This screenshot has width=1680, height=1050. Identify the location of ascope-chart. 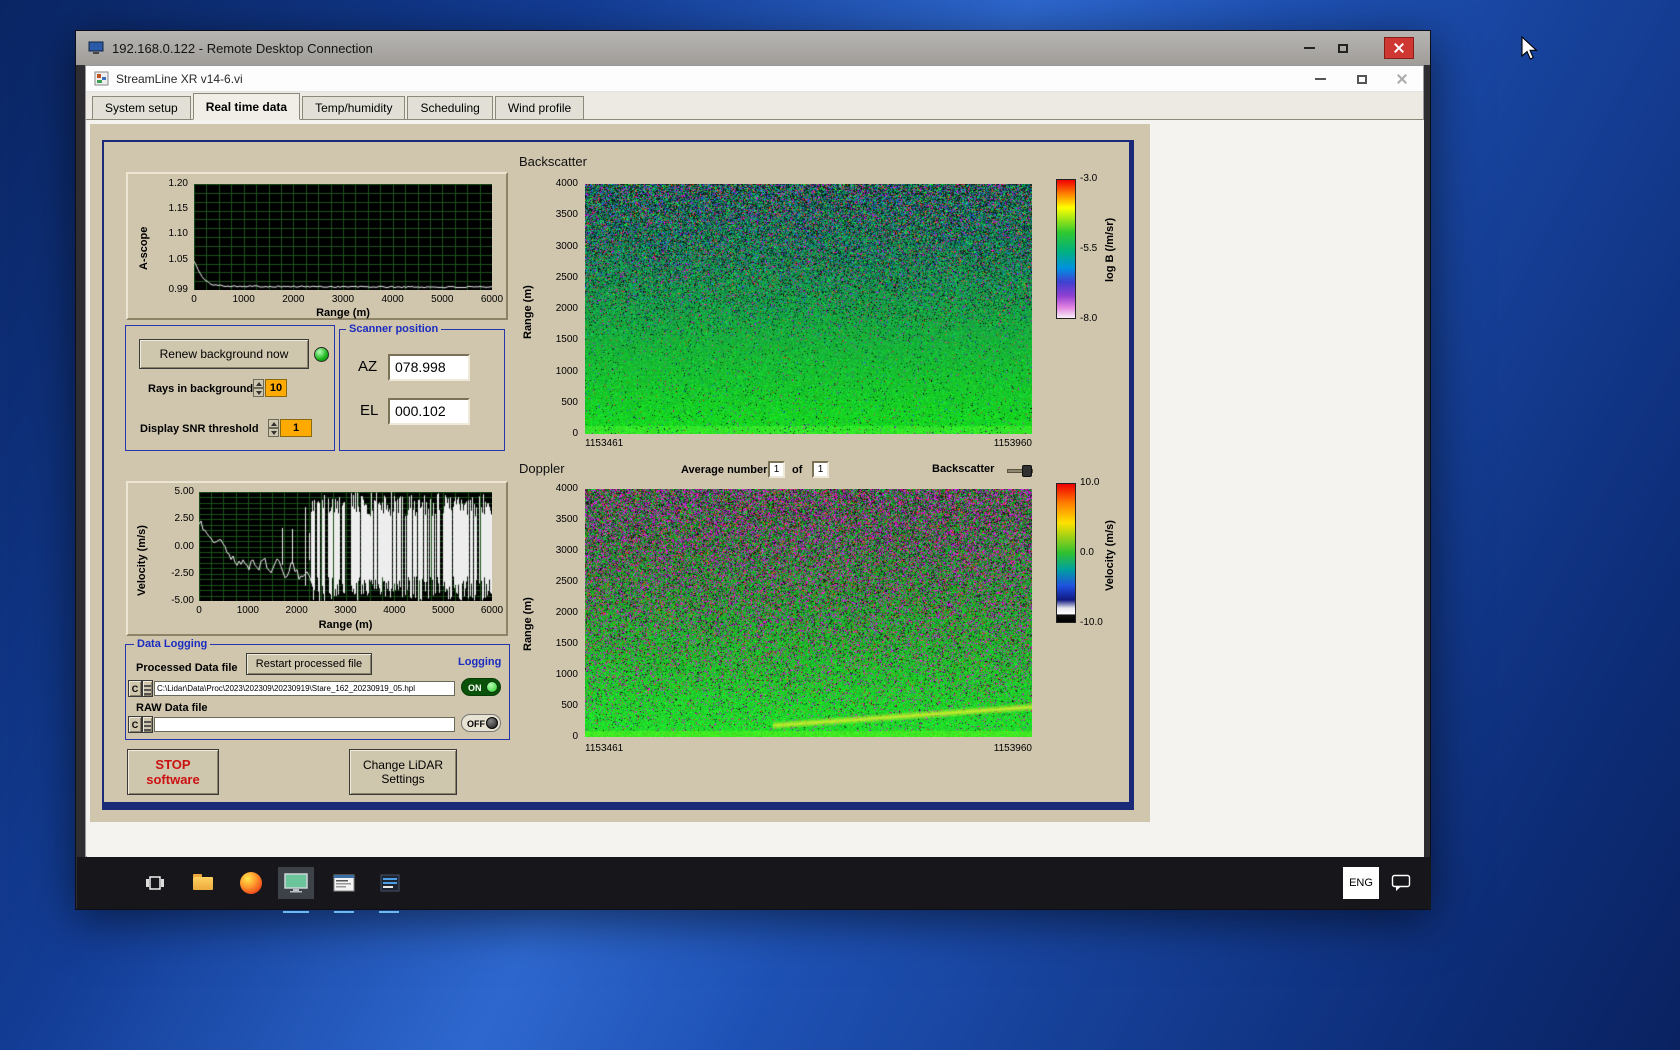
(343, 237).